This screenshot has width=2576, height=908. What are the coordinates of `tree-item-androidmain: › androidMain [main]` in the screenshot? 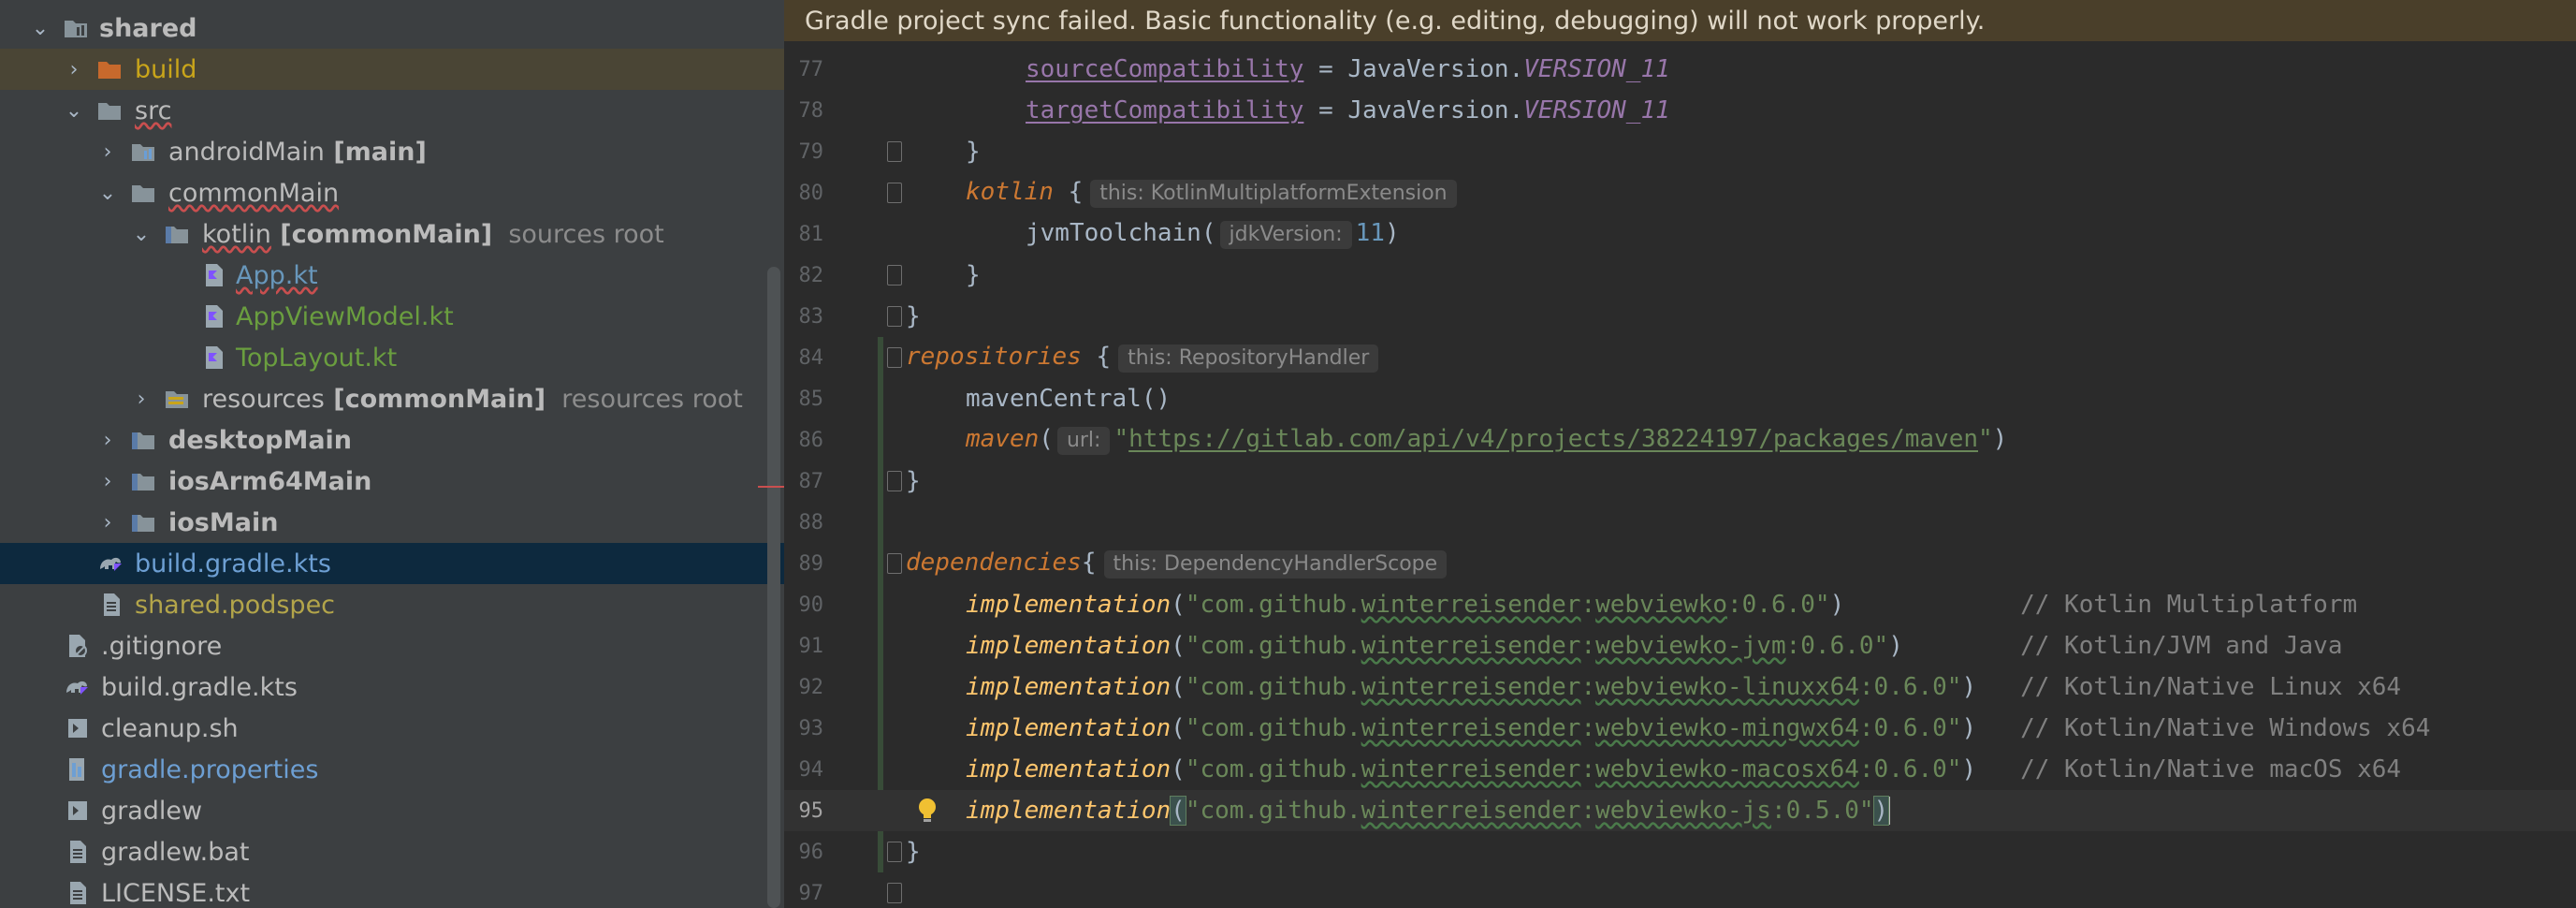 It's located at (392, 151).